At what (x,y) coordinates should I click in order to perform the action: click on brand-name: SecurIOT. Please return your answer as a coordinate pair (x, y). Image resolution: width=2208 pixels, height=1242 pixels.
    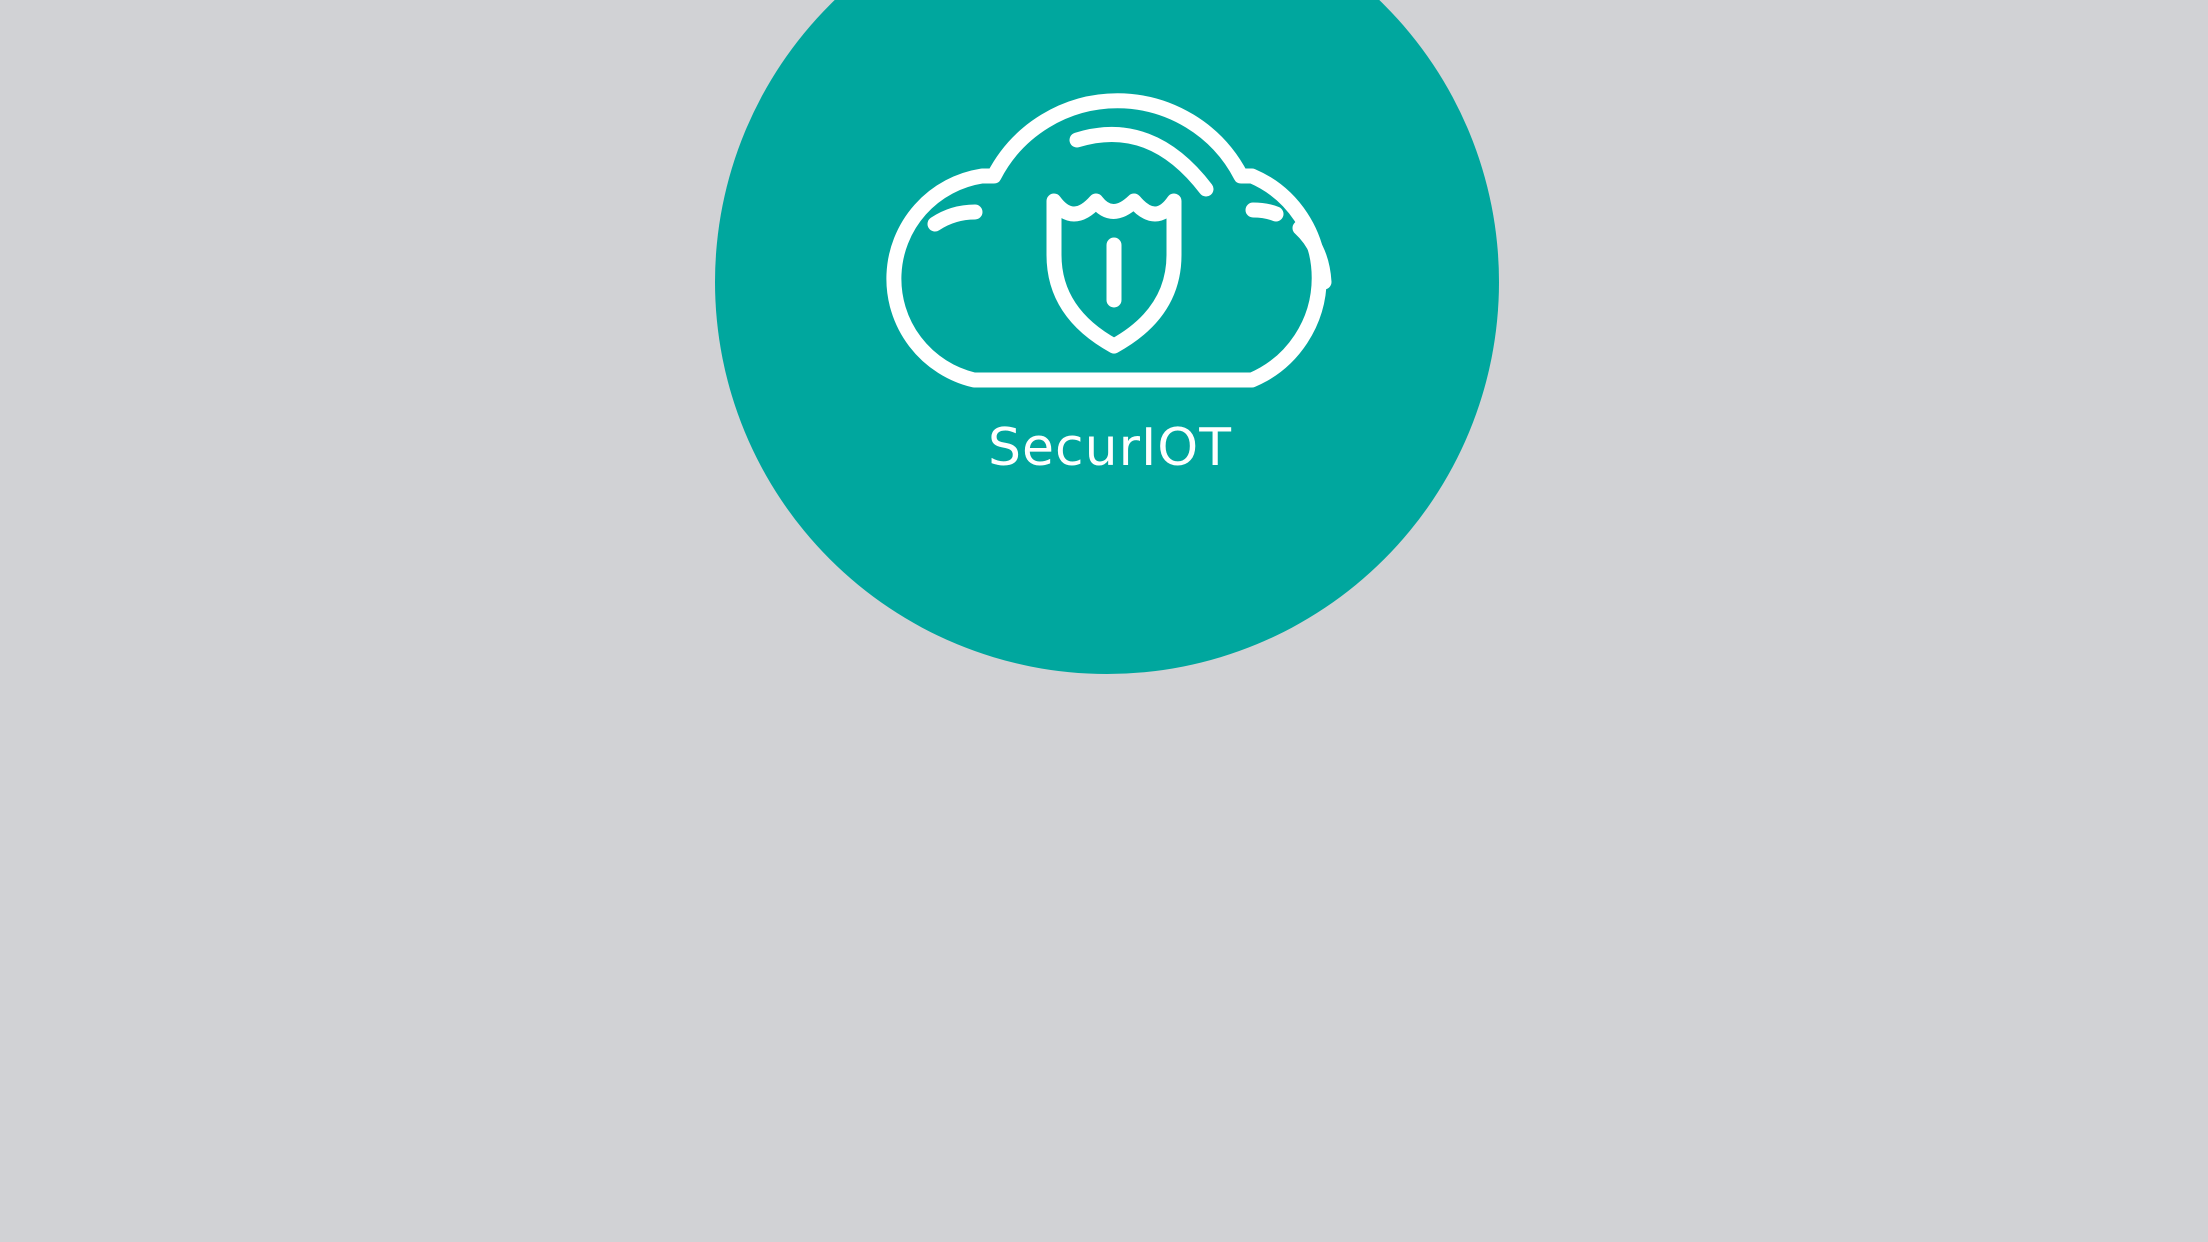
    Looking at the image, I should click on (1110, 448).